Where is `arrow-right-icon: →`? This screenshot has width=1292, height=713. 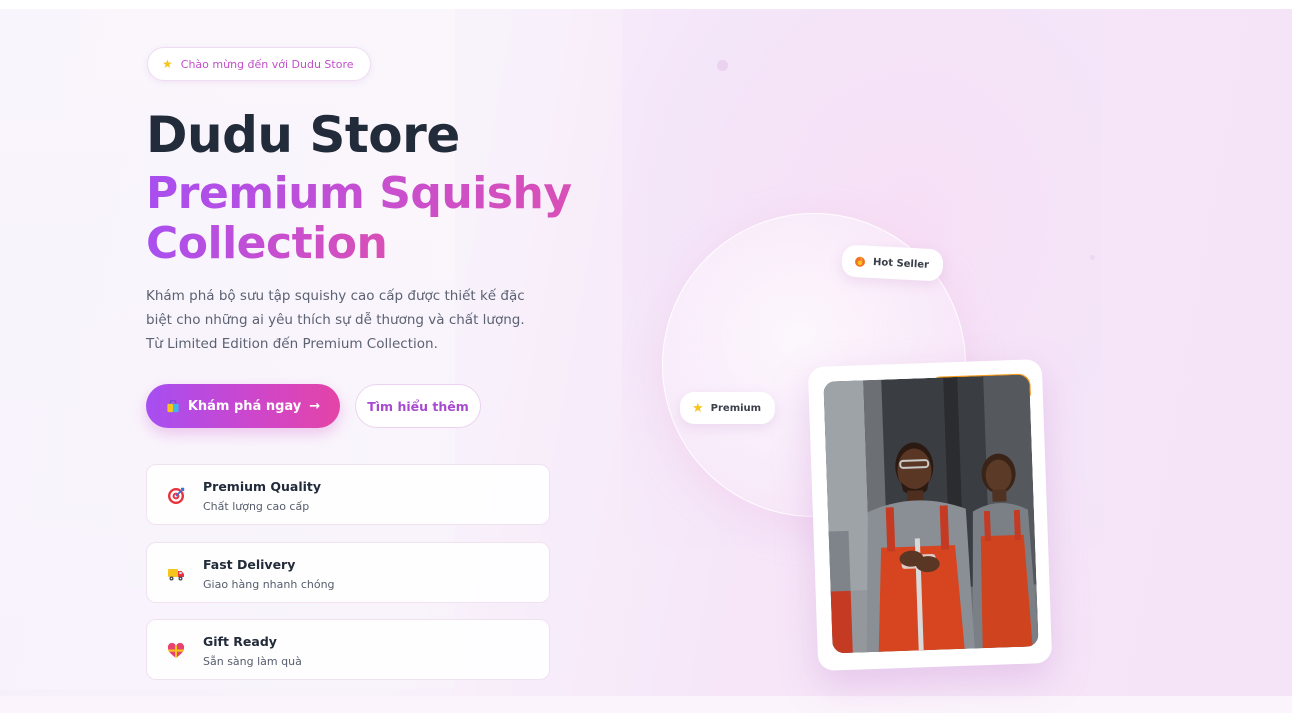
arrow-right-icon: → is located at coordinates (315, 406).